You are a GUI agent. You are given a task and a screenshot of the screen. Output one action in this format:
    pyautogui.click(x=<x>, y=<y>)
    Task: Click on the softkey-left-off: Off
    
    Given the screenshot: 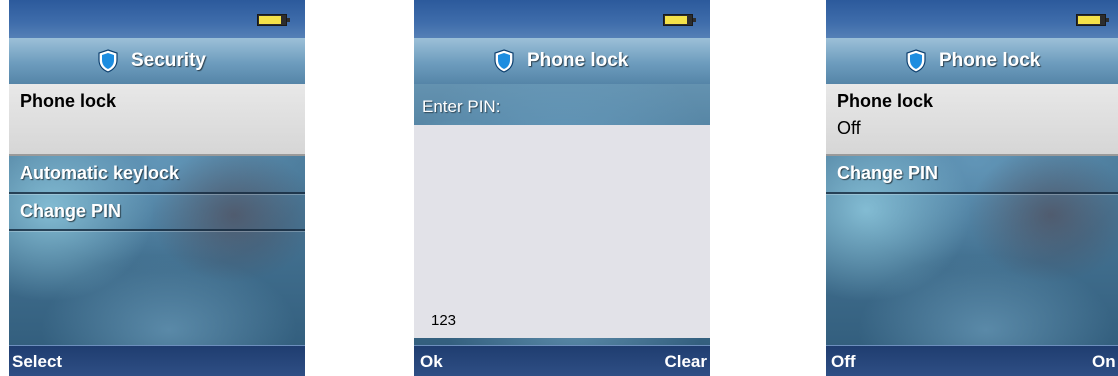 What is the action you would take?
    pyautogui.click(x=843, y=362)
    